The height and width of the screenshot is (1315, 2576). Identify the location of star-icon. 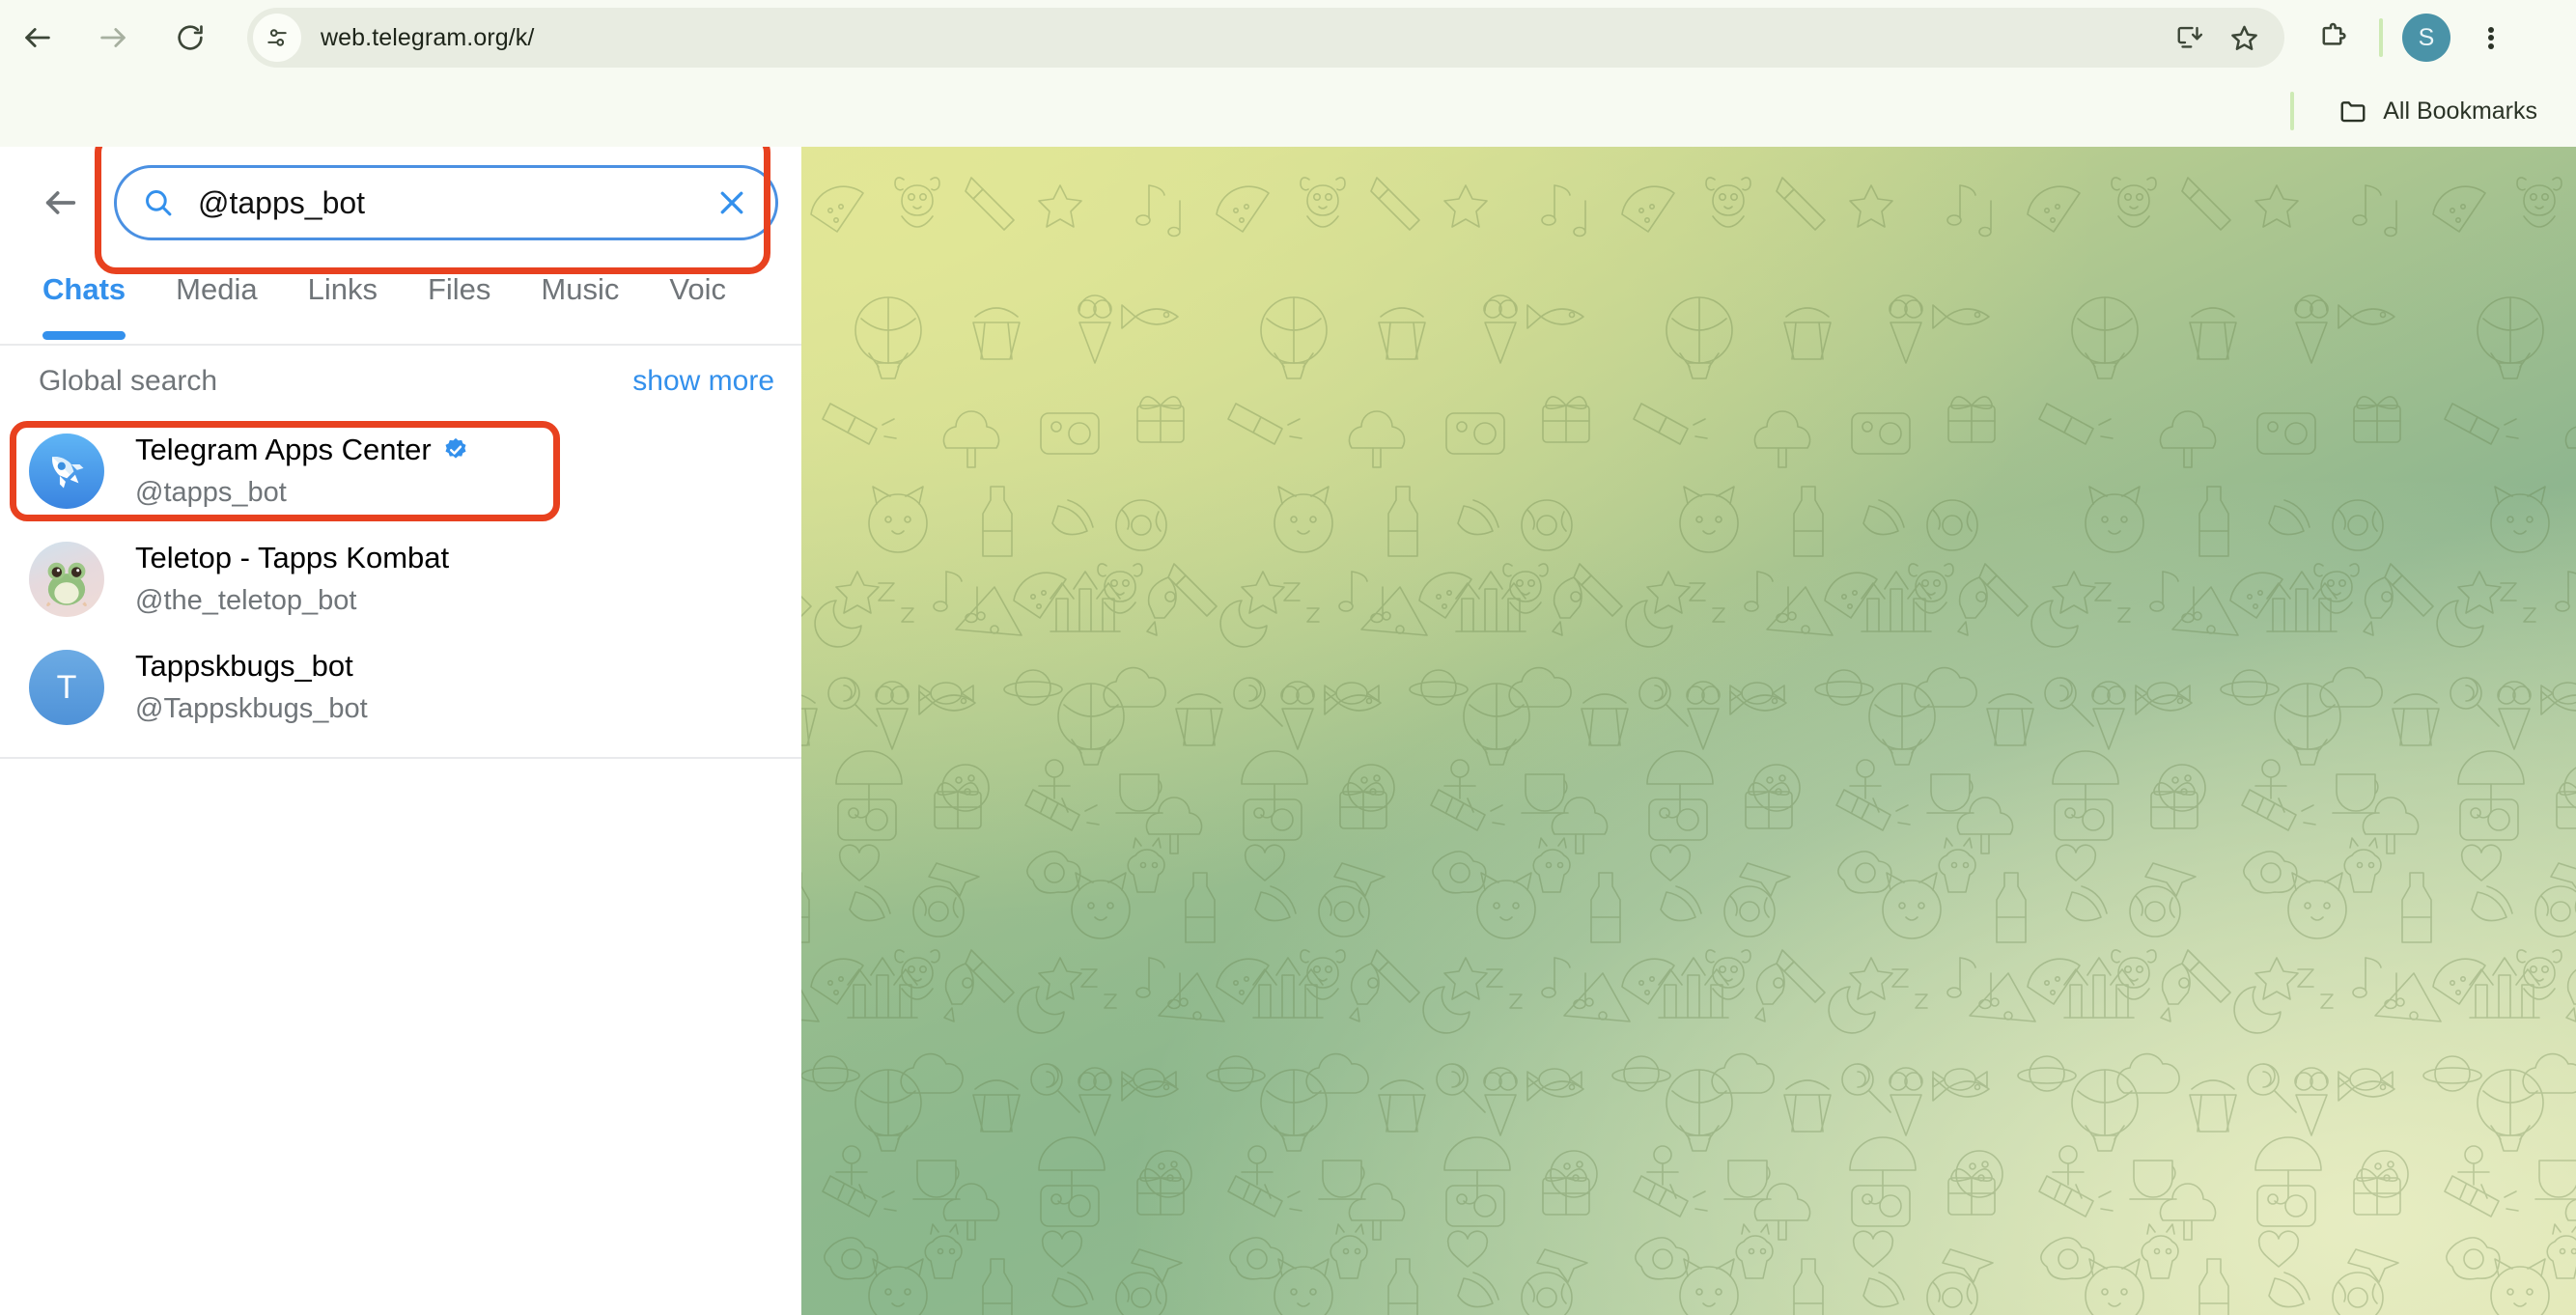
(2243, 37).